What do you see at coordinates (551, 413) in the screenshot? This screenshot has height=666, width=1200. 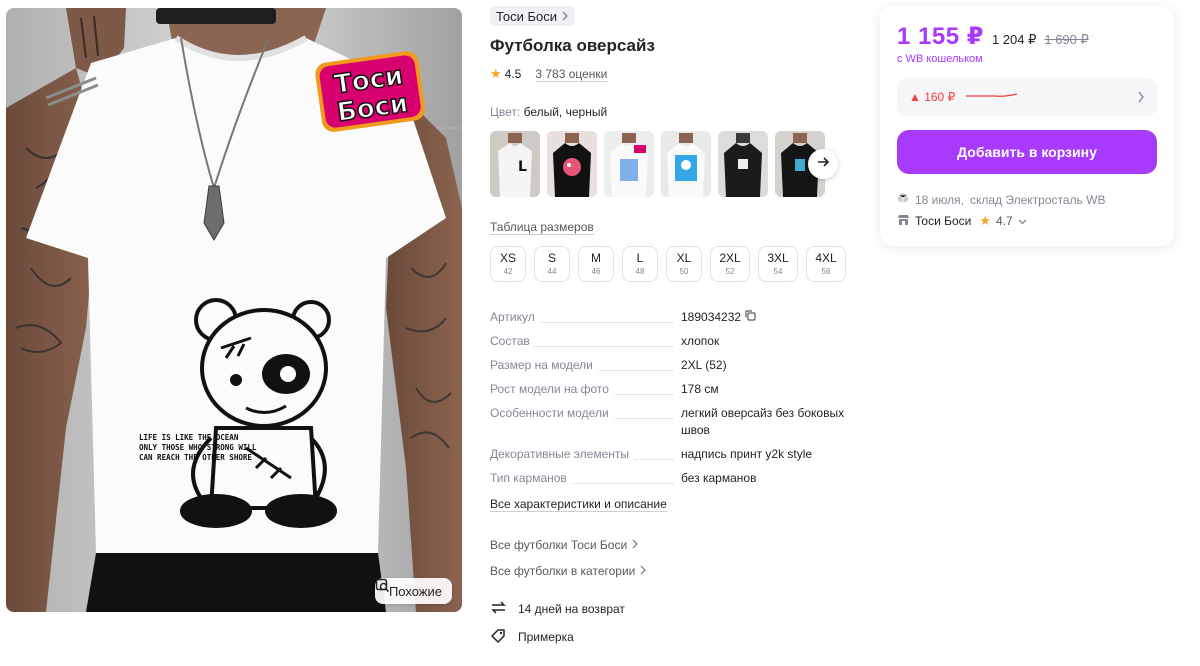 I see `spec-key: Особенности модели` at bounding box center [551, 413].